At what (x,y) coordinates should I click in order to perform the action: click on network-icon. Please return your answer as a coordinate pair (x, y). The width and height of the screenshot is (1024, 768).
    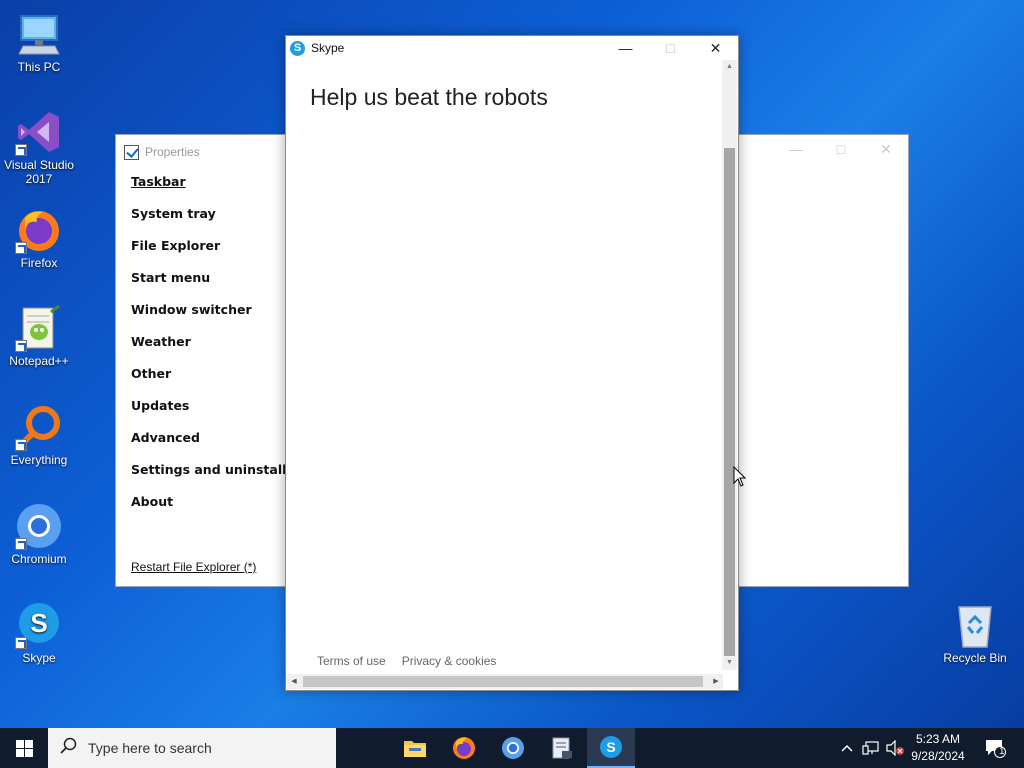
    Looking at the image, I should click on (870, 748).